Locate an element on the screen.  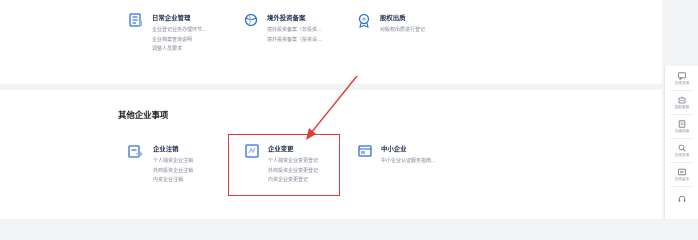
rail-label: 在线查询 is located at coordinates (682, 155).